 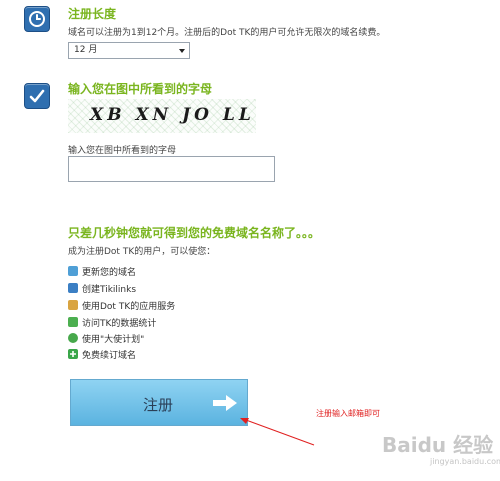 What do you see at coordinates (140, 89) in the screenshot?
I see `captcha-title: 输入您在图中所看到的字母` at bounding box center [140, 89].